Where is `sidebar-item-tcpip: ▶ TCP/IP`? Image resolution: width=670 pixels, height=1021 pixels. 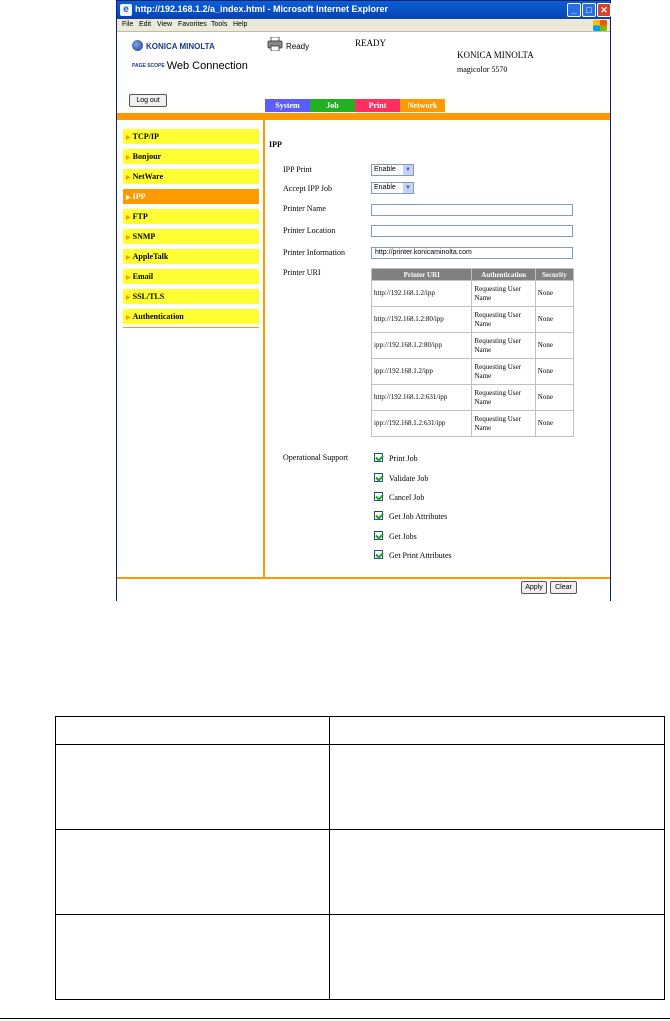
sidebar-item-tcpip: ▶ TCP/IP is located at coordinates (191, 136).